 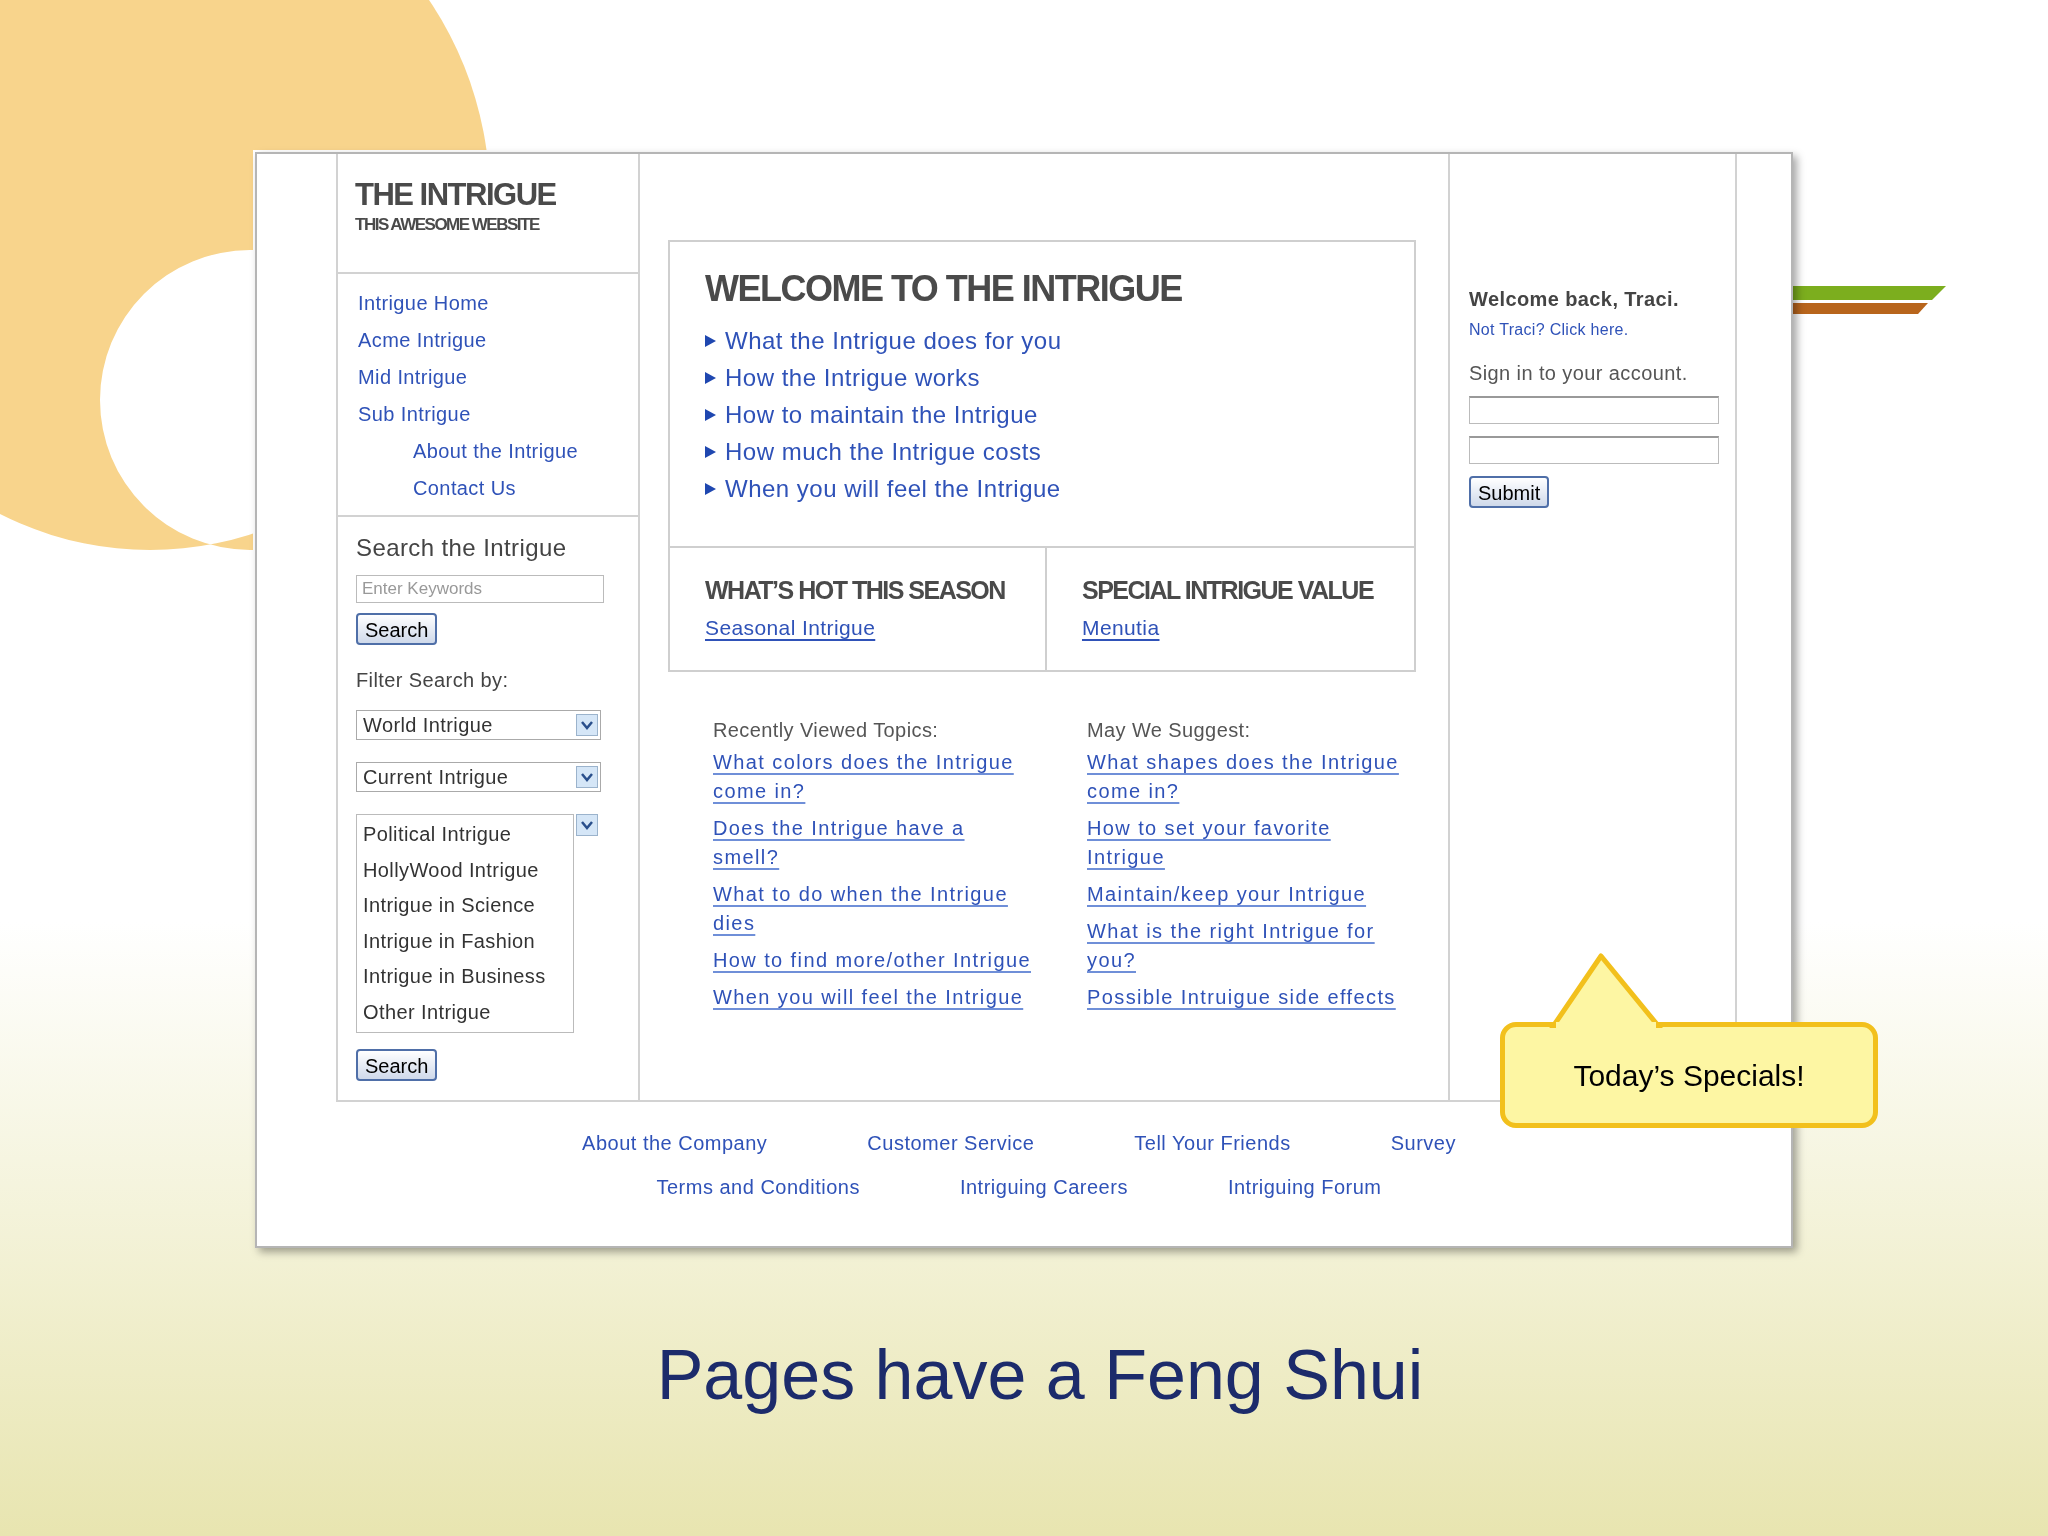 What do you see at coordinates (1423, 1143) in the screenshot?
I see `footer-link: Survey` at bounding box center [1423, 1143].